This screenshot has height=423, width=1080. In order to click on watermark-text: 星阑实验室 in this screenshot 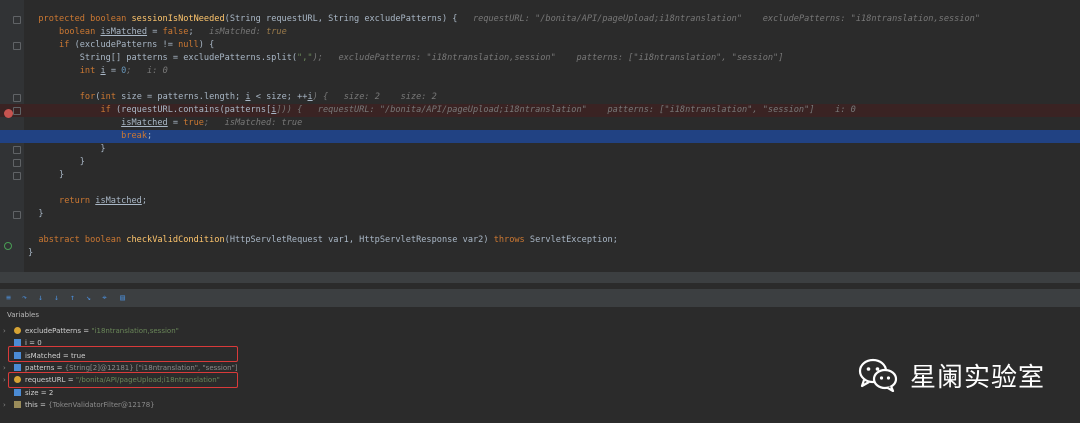, I will do `click(978, 377)`.